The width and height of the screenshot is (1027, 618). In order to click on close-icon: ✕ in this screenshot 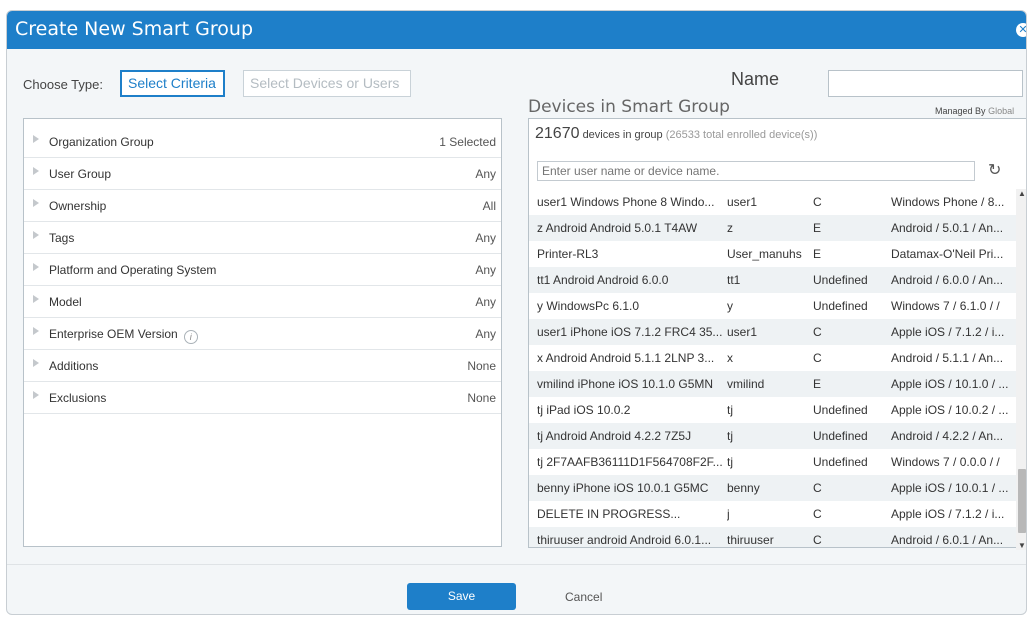, I will do `click(1021, 30)`.